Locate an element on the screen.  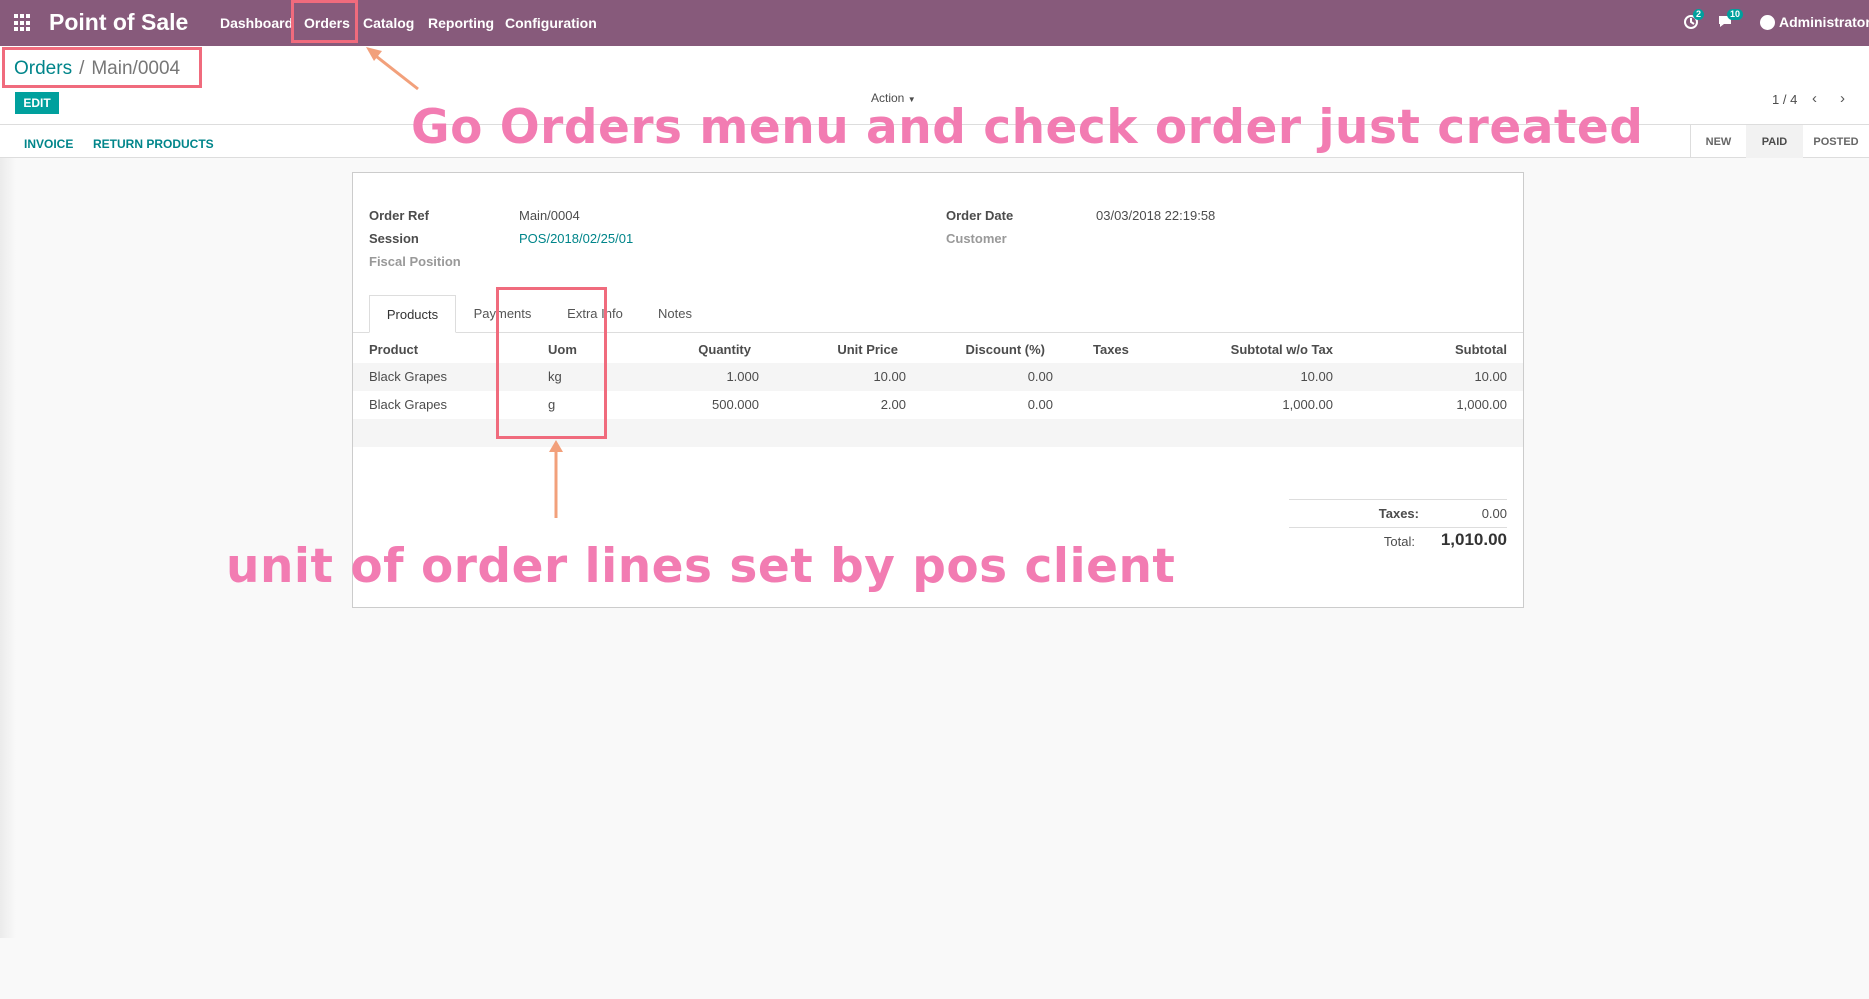
apps-grid-icon is located at coordinates (23, 23).